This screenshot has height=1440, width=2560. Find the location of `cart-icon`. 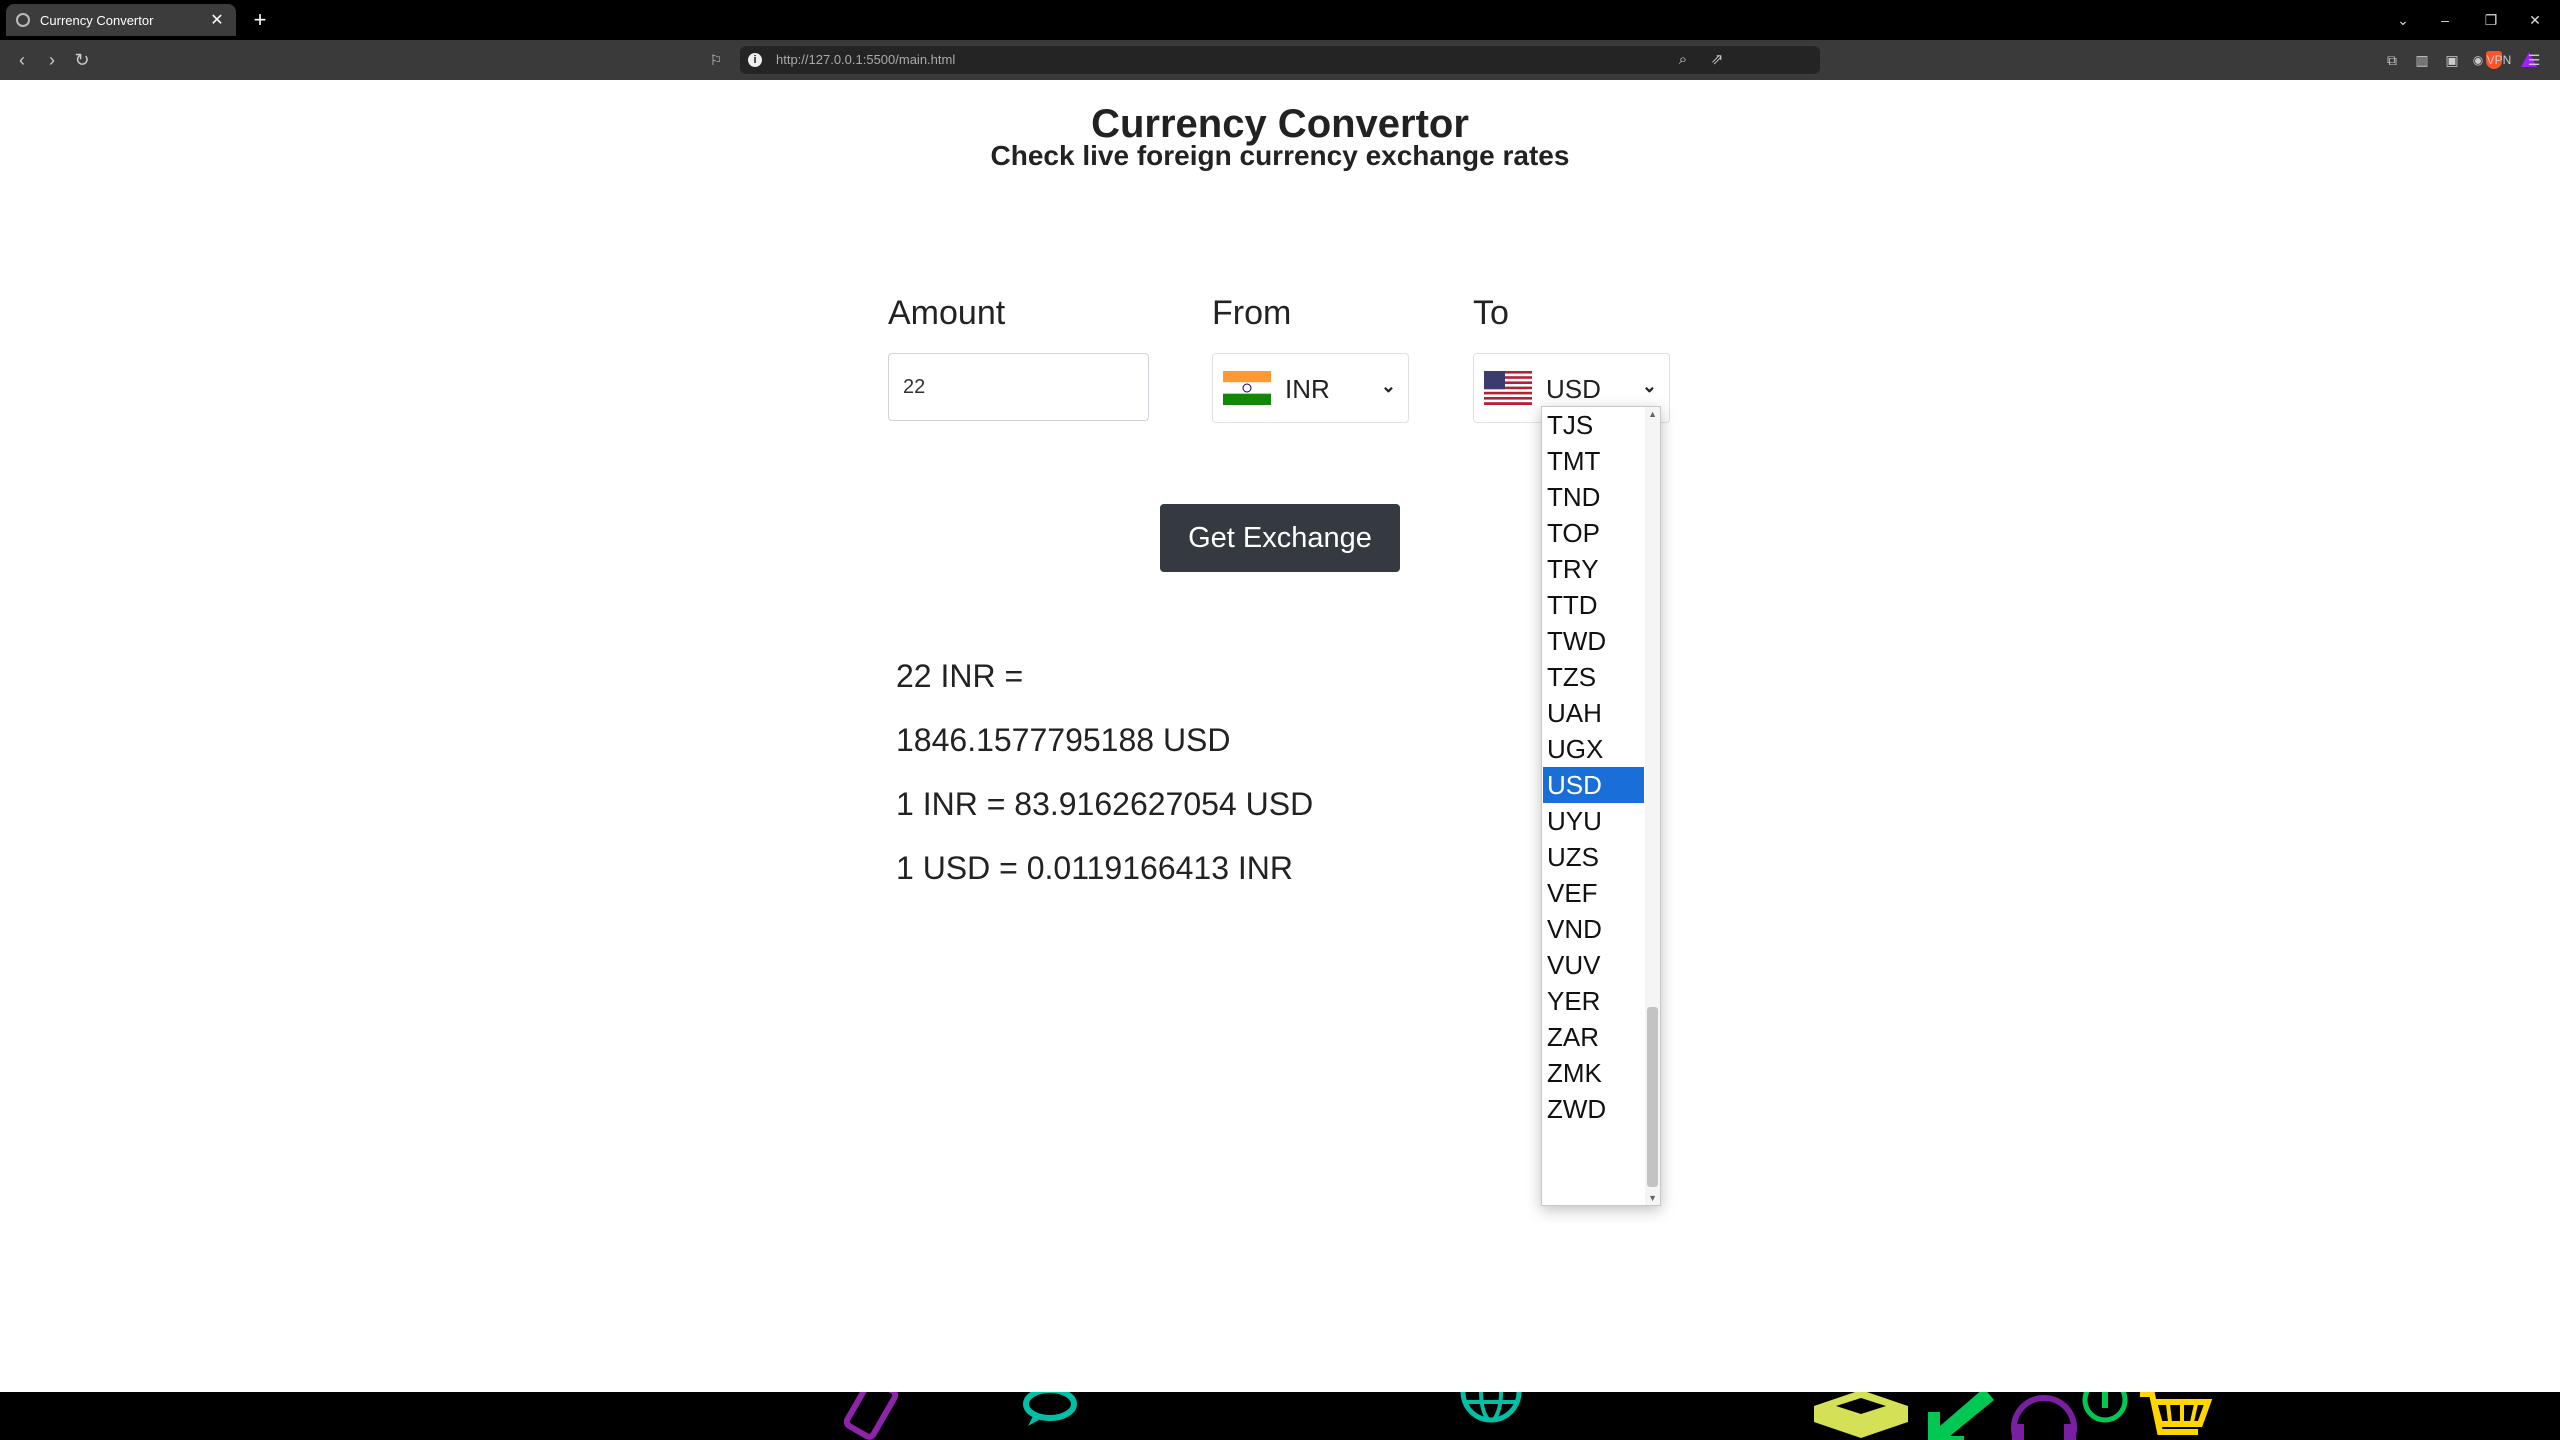

cart-icon is located at coordinates (2176, 1416).